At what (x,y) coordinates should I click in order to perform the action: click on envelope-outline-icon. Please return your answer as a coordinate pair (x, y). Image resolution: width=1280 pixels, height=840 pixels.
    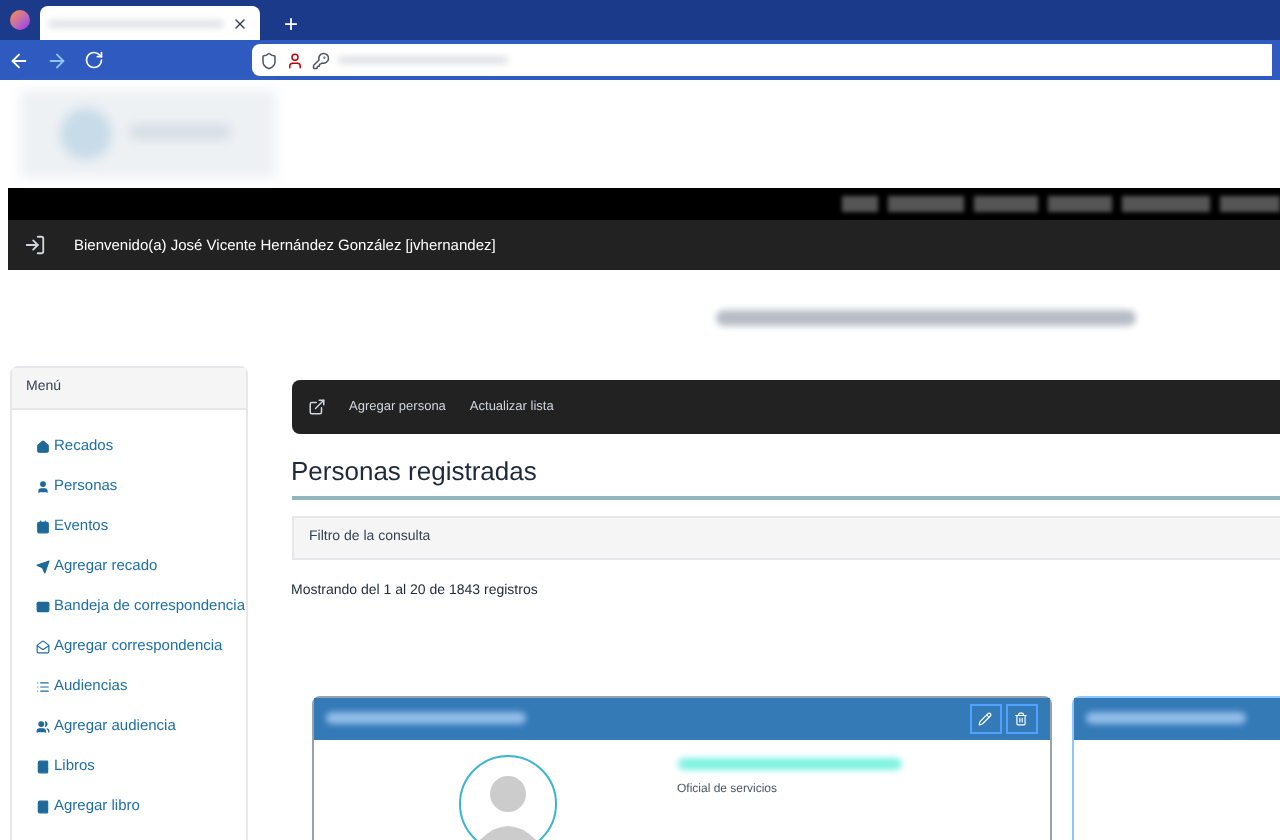
    Looking at the image, I should click on (43, 646).